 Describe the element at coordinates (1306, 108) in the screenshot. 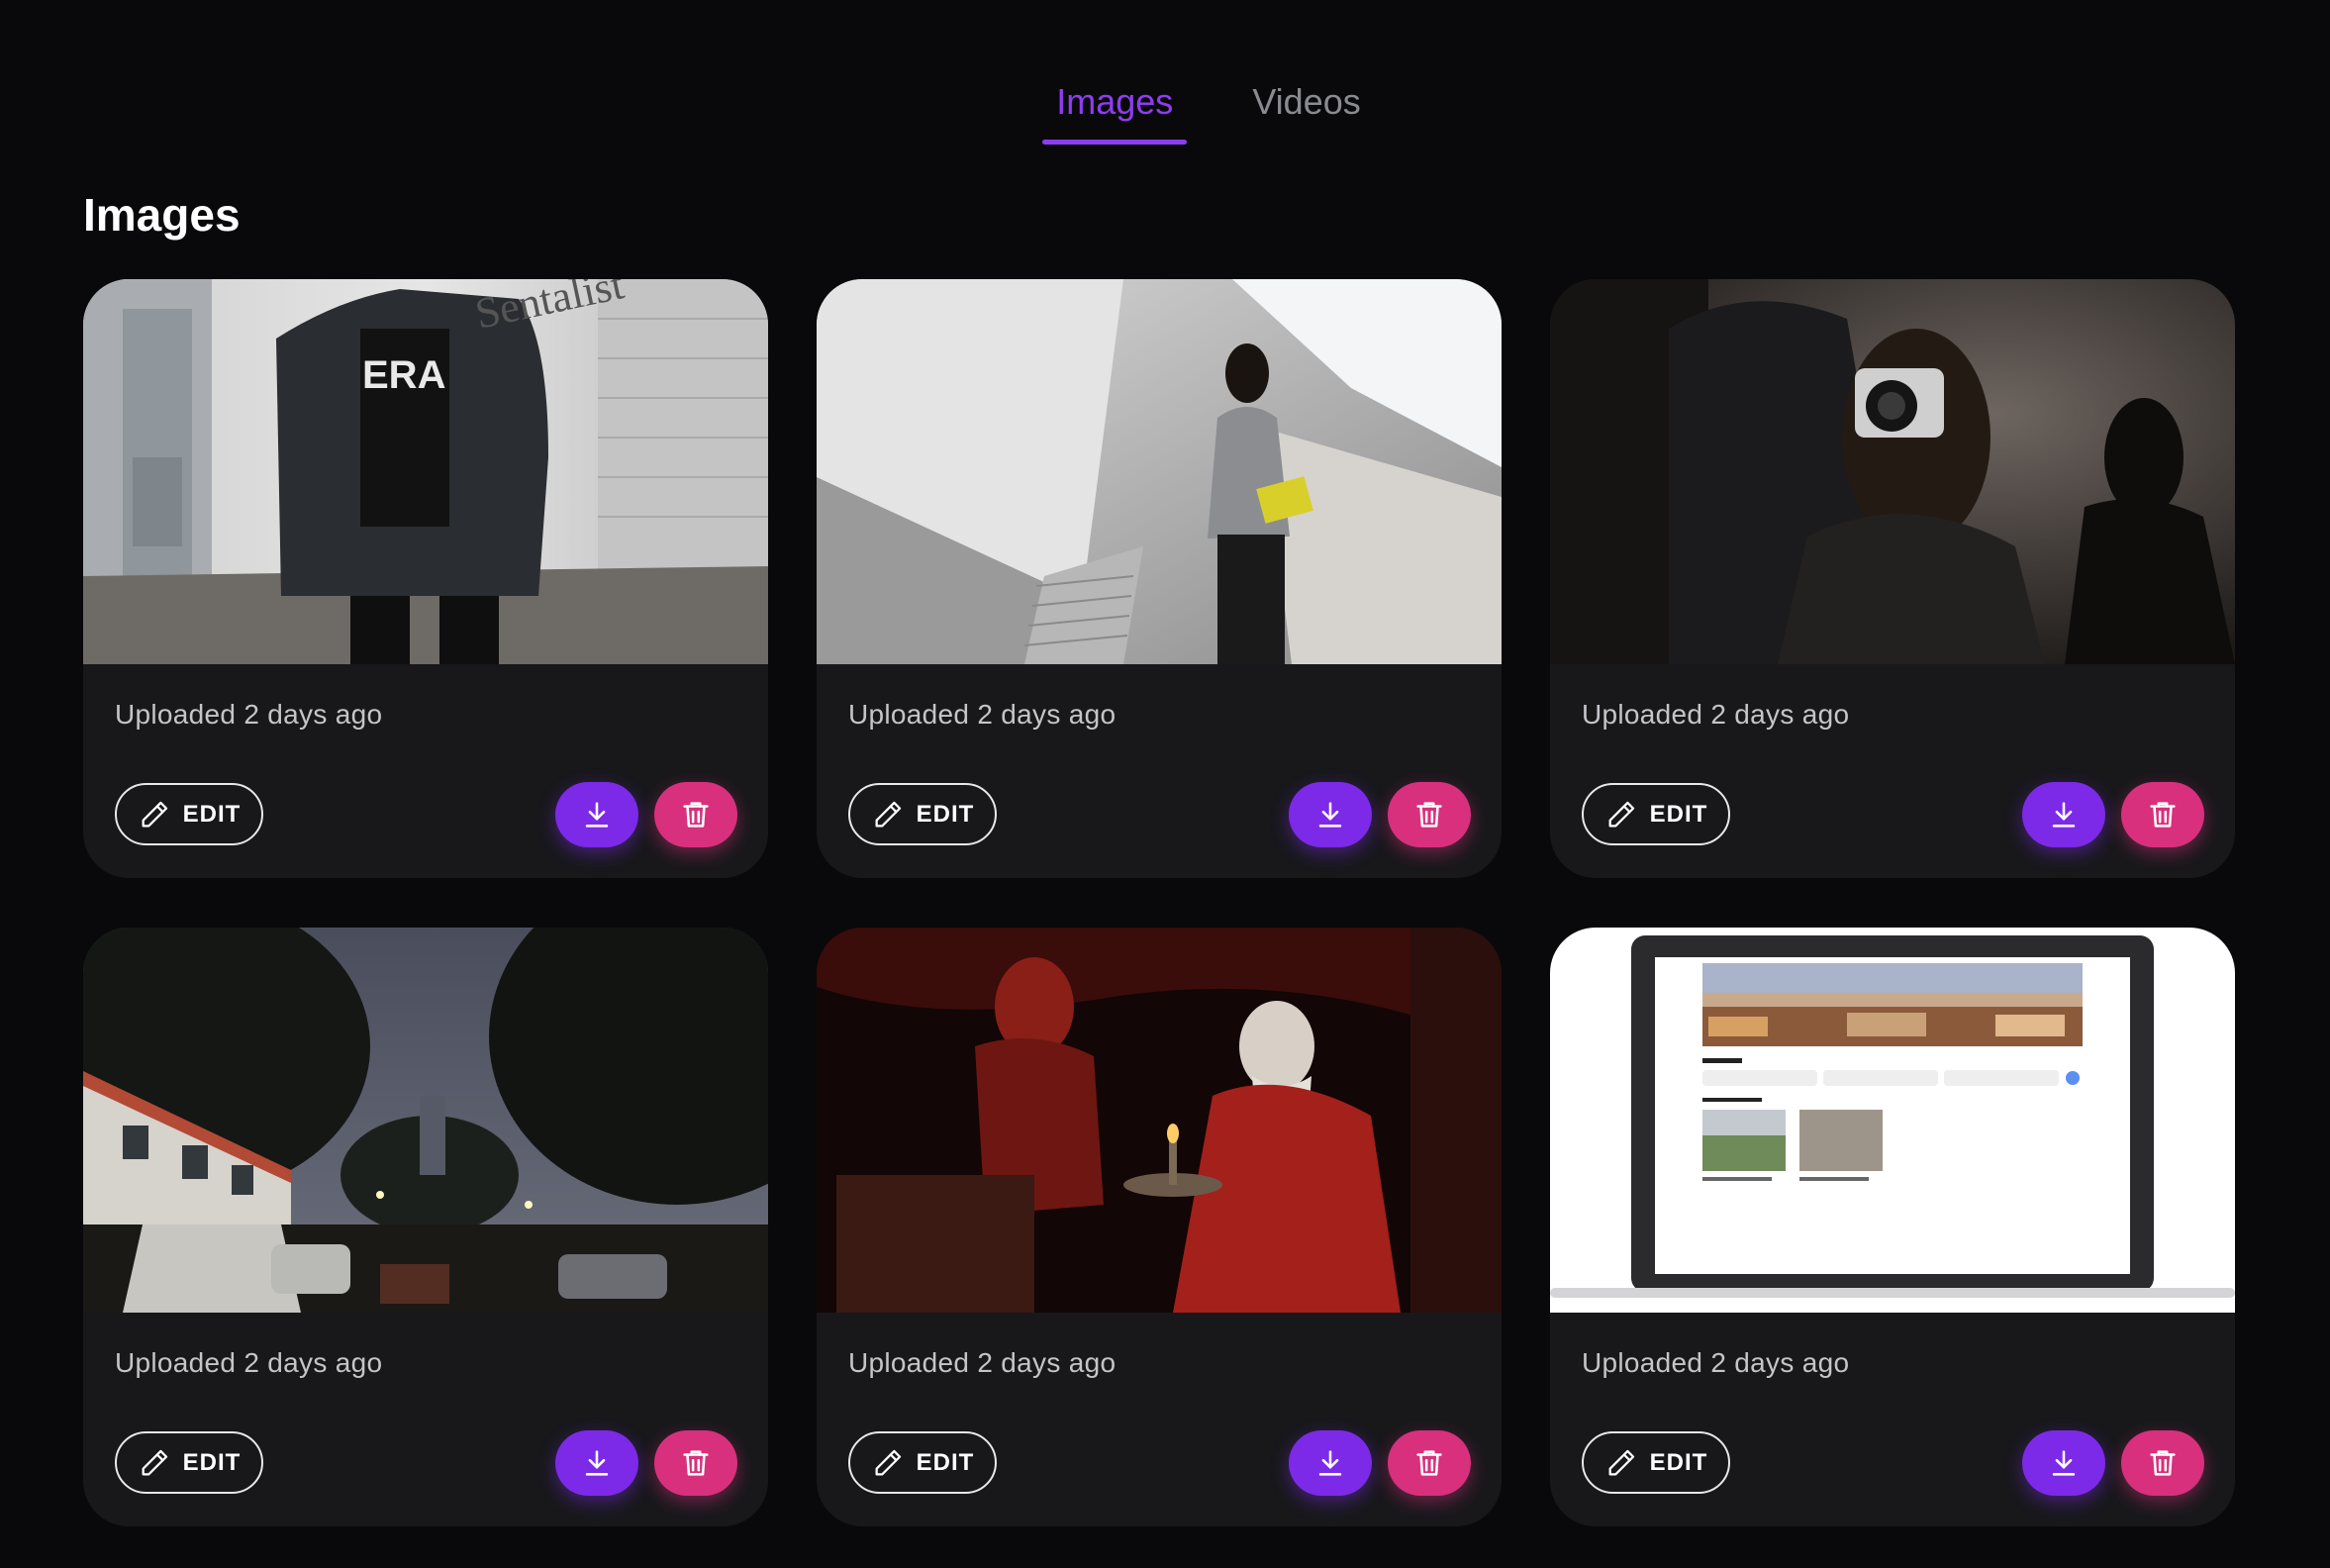

I see `tab-videos: Videos` at that location.